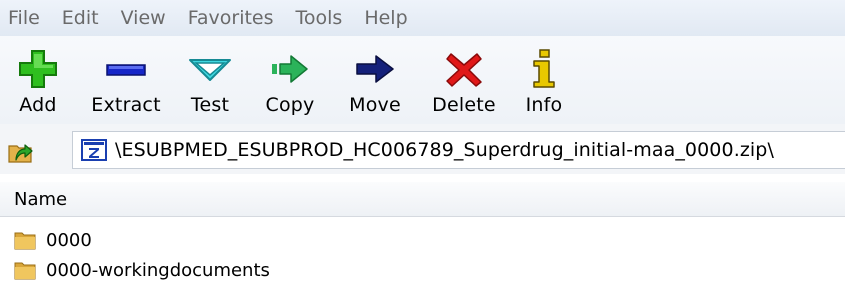  Describe the element at coordinates (79, 18) in the screenshot. I see `menu-edit: Edit` at that location.